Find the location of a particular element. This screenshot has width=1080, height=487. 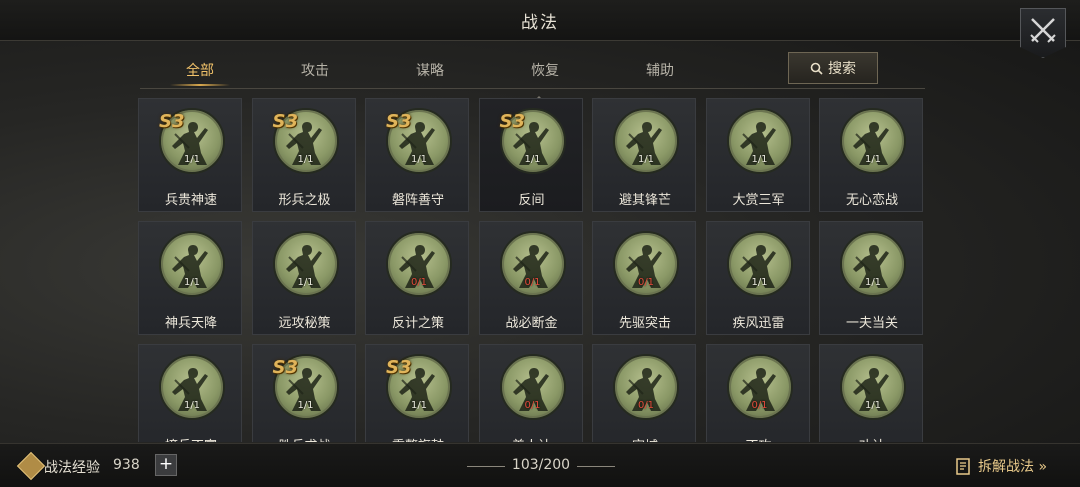

skill-card: 1/1 一夫当关 is located at coordinates (871, 278).